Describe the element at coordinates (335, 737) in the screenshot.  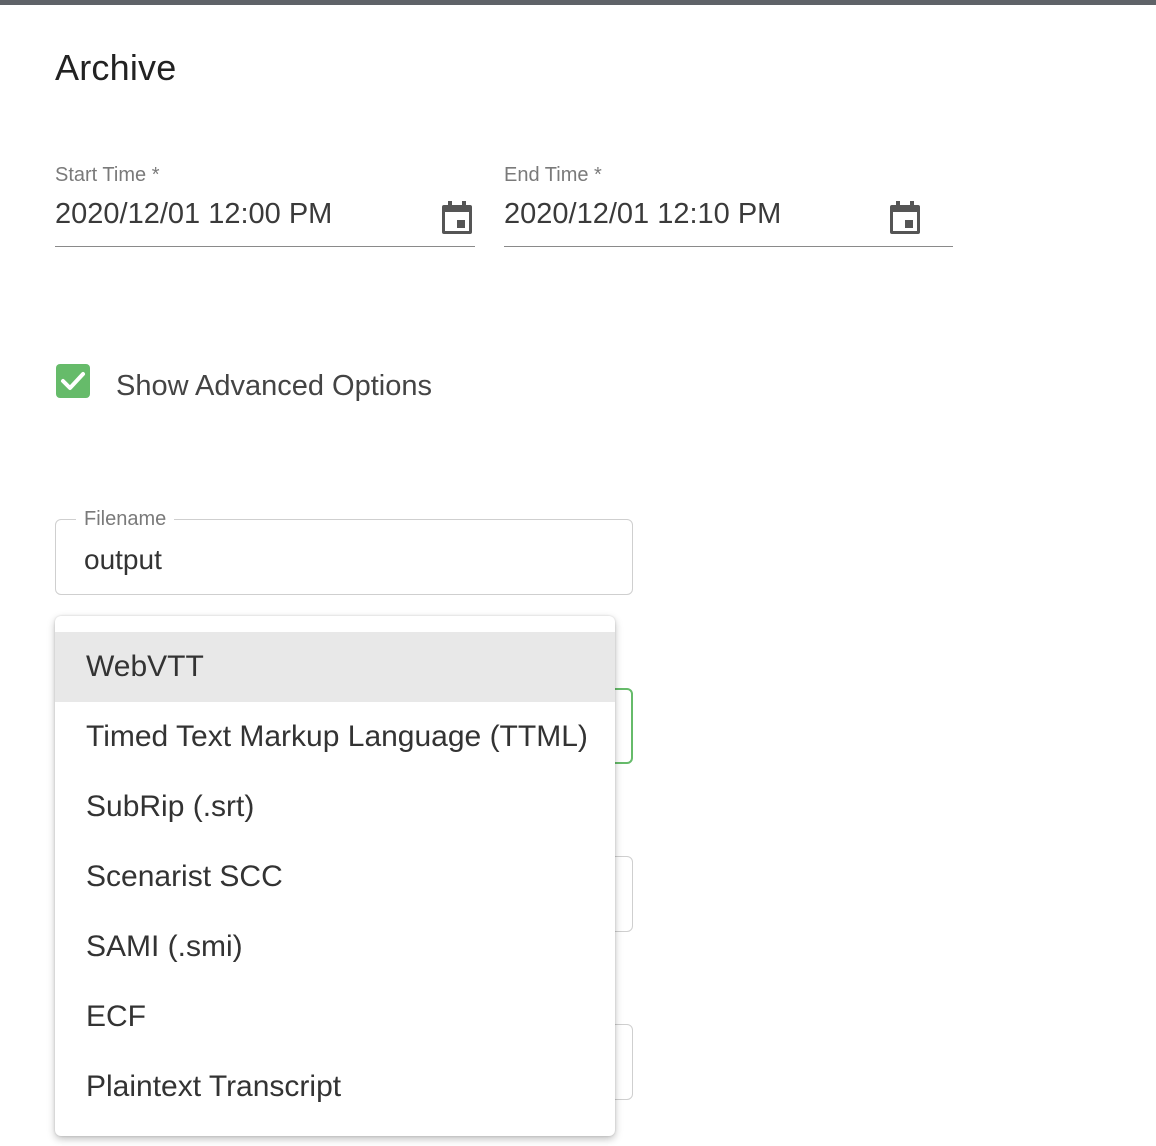
I see `dropdown-option-ttml: Timed Text Markup Language (TTML)` at that location.